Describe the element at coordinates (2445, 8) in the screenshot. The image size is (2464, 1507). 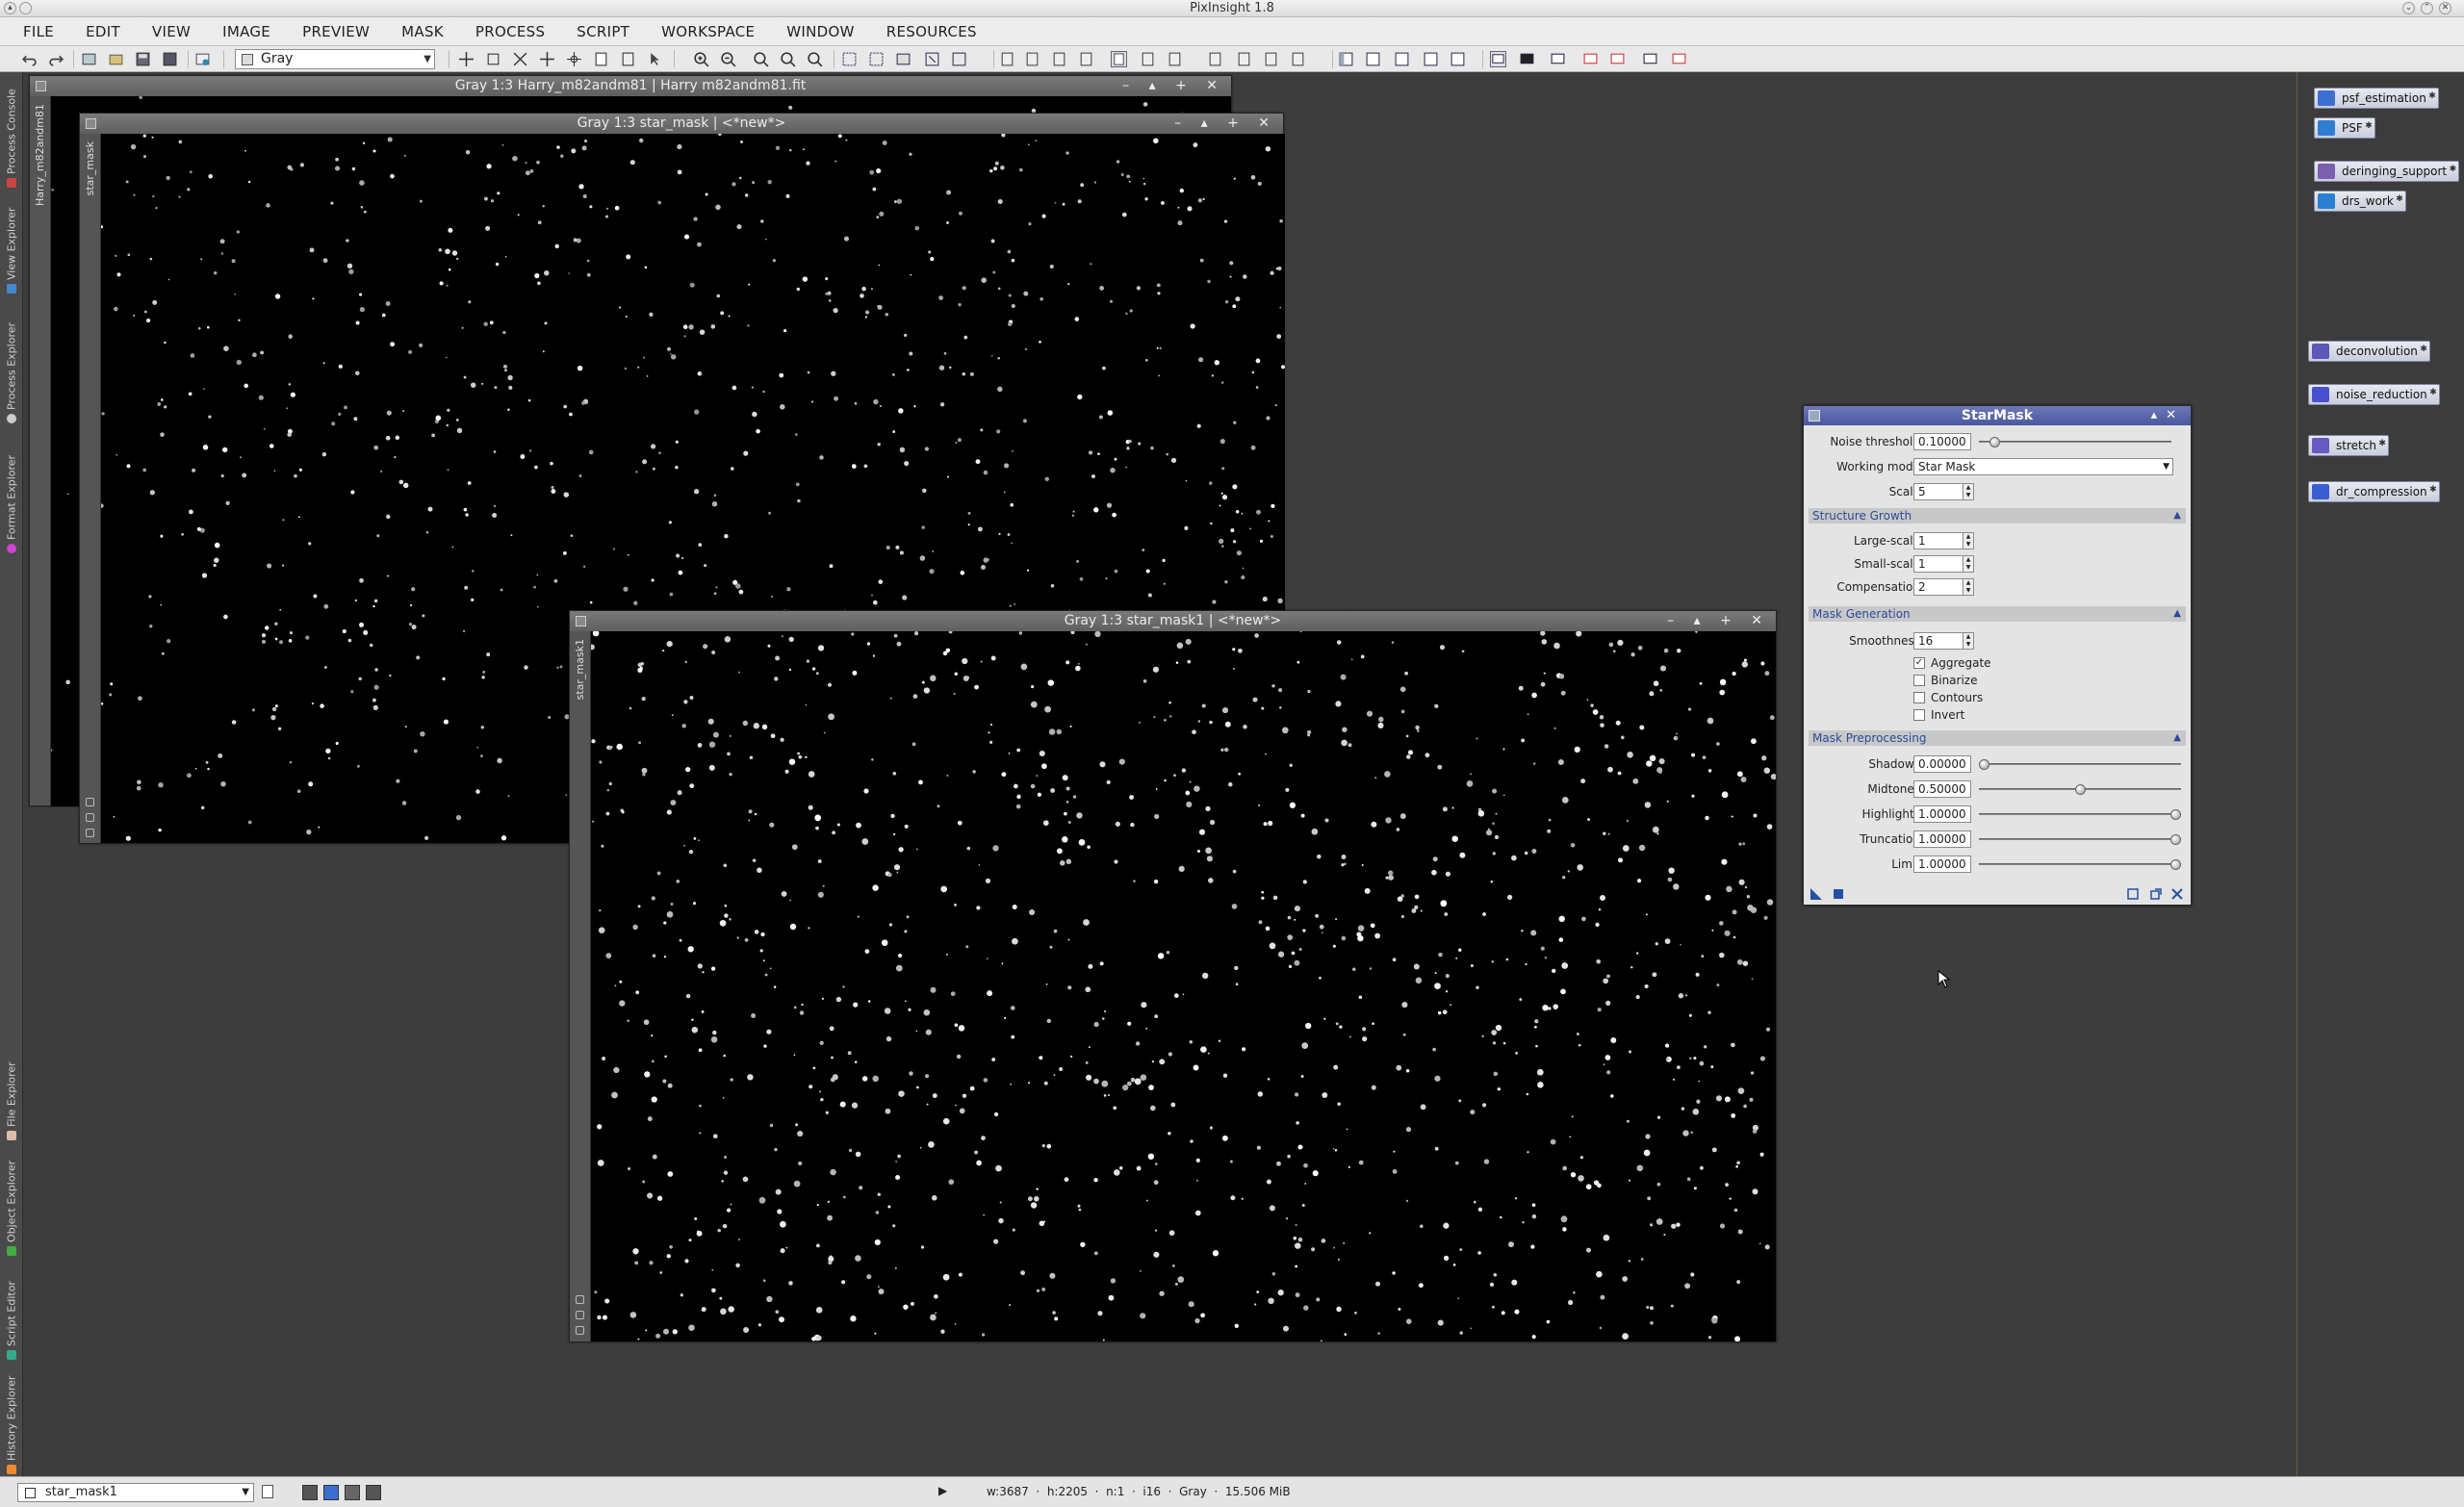
I see `close-icon: ✕` at that location.